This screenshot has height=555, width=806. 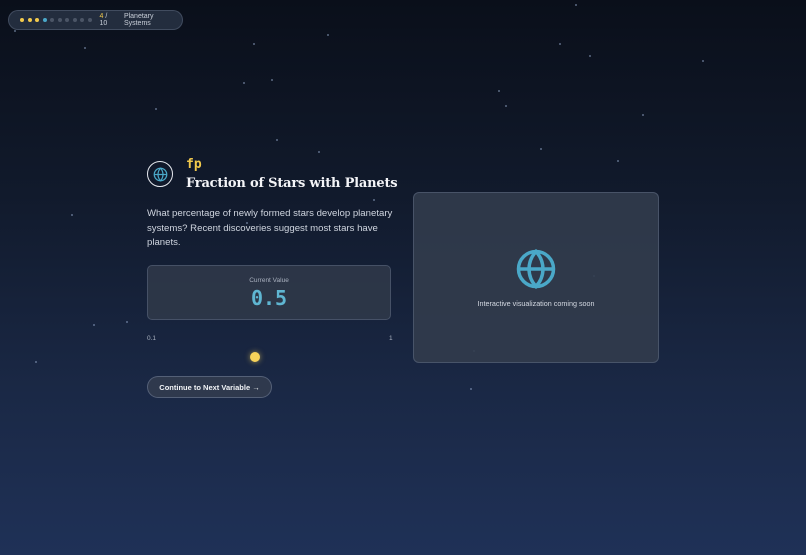 What do you see at coordinates (269, 280) in the screenshot?
I see `current-value-label: Current Value` at bounding box center [269, 280].